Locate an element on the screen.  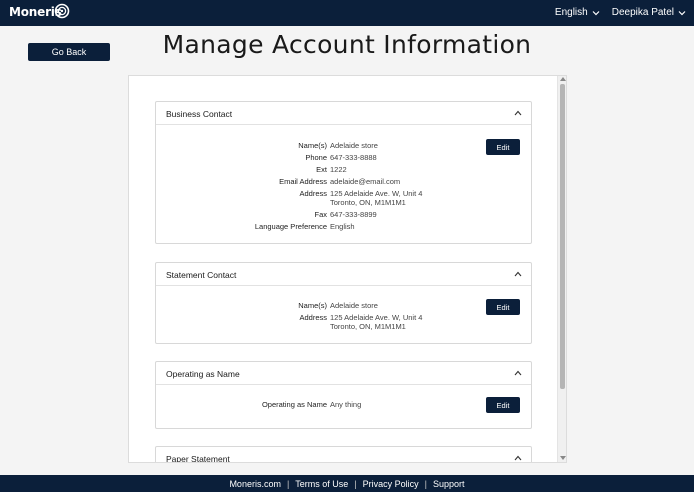
field-label: Ext is located at coordinates (321, 169).